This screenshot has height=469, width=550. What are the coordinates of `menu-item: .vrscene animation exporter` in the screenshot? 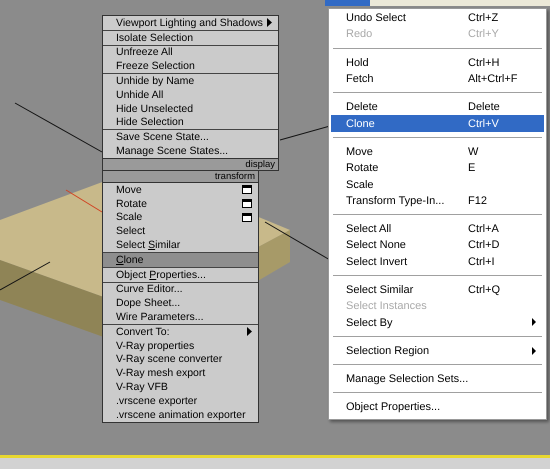 It's located at (180, 415).